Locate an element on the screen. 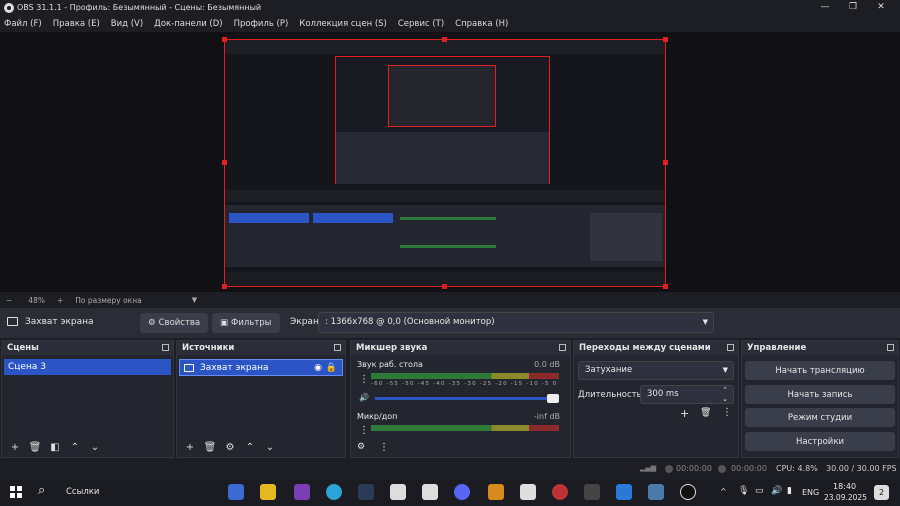 Image resolution: width=900 pixels, height=506 pixels. discord-icon is located at coordinates (462, 492).